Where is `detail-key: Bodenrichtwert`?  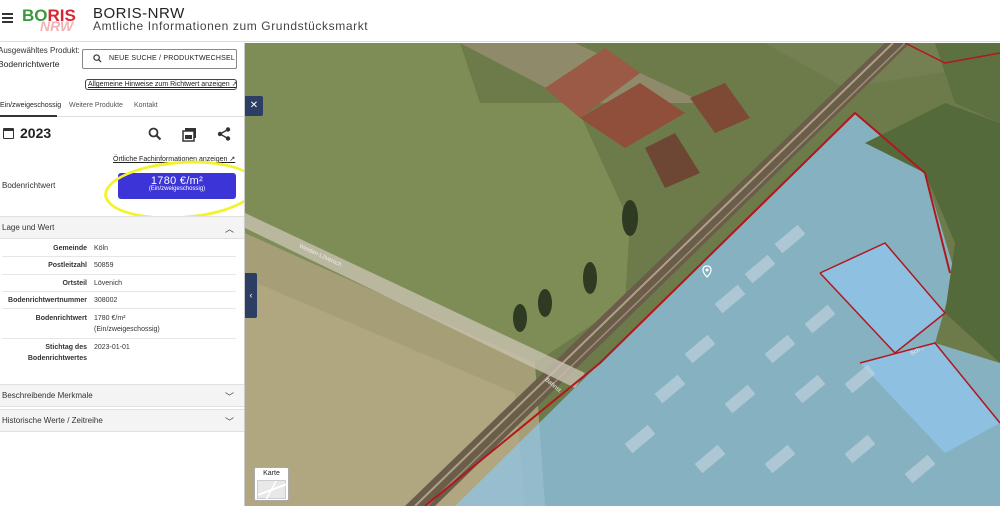
detail-key: Bodenrichtwert is located at coordinates (61, 318).